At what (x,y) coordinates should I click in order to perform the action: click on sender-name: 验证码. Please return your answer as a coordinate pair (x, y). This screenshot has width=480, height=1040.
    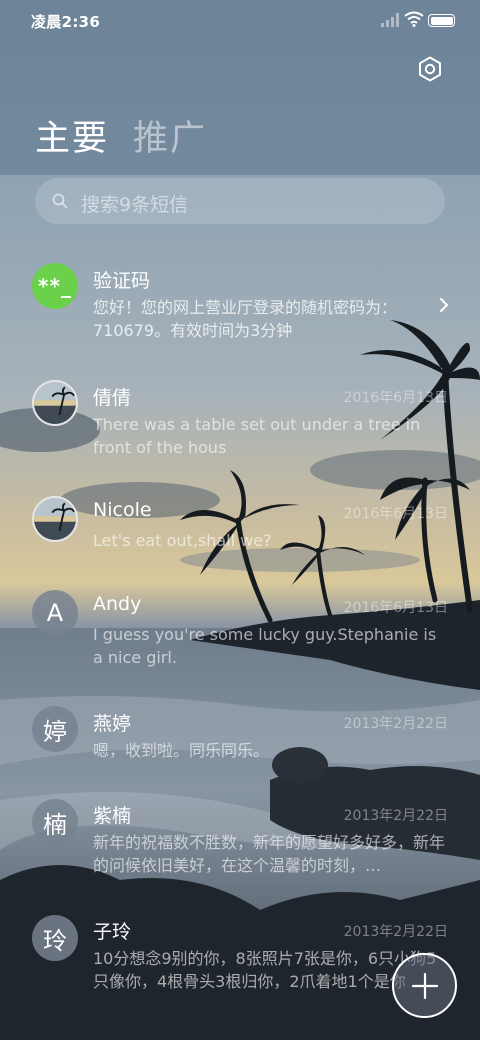
    Looking at the image, I should click on (122, 281).